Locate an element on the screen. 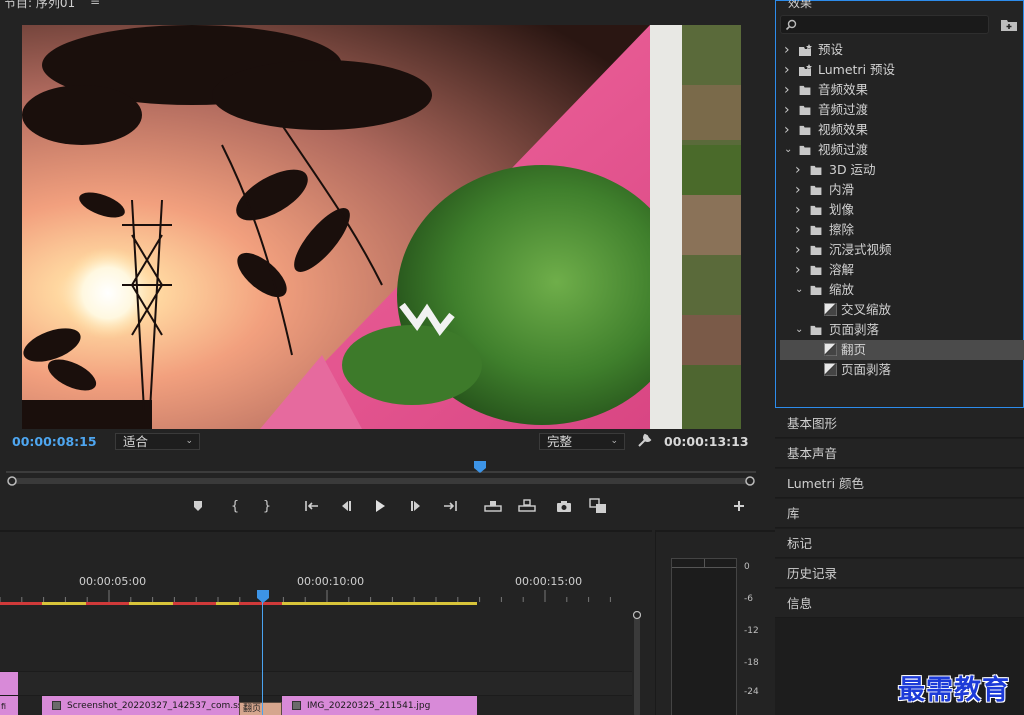 Image resolution: width=1024 pixels, height=715 pixels. effects-search-input is located at coordinates (884, 24).